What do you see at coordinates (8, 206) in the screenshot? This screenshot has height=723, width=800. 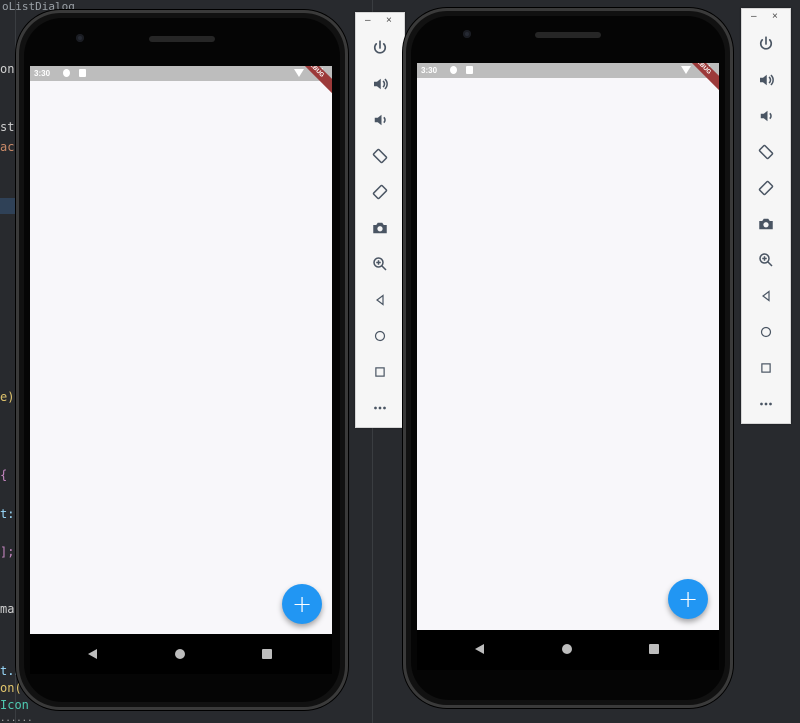 I see `ide-selection` at bounding box center [8, 206].